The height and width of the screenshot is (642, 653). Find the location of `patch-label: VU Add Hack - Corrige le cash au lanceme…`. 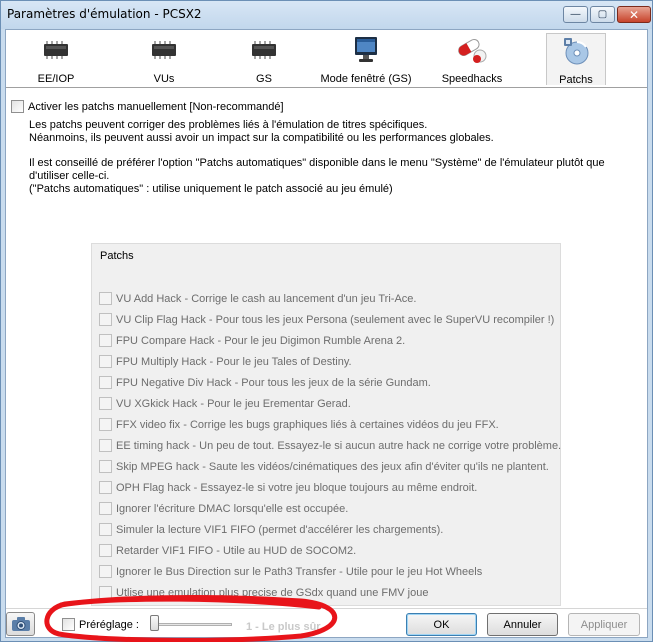

patch-label: VU Add Hack - Corrige le cash au lanceme… is located at coordinates (266, 298).